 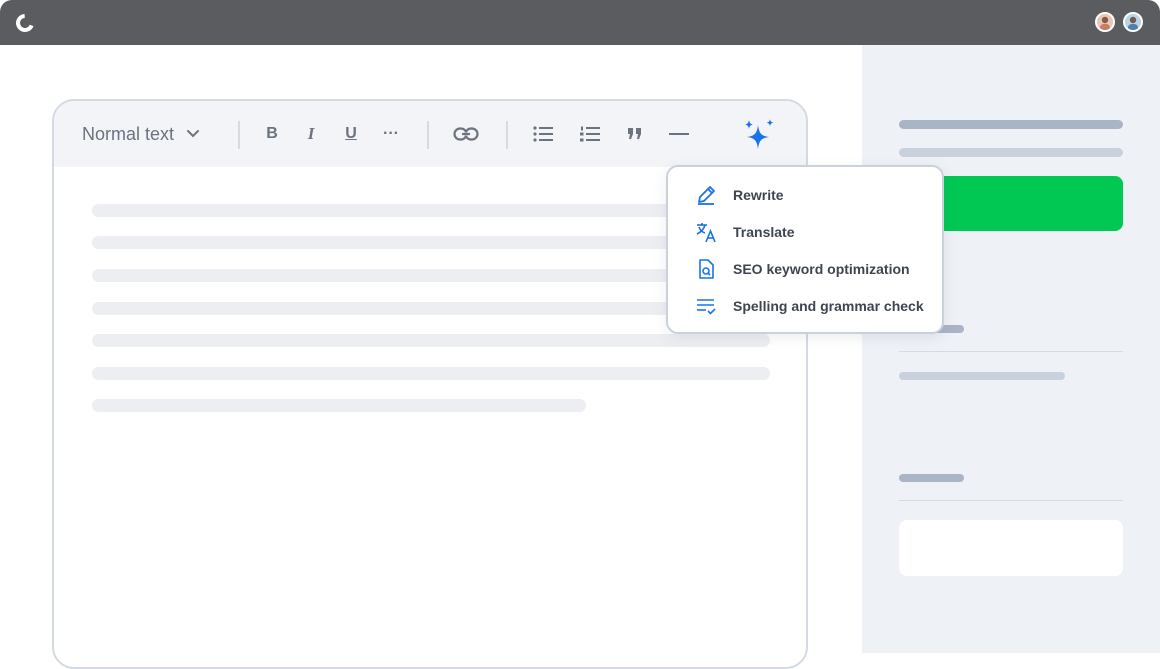 I want to click on more-formatting-button: ···, so click(x=391, y=134).